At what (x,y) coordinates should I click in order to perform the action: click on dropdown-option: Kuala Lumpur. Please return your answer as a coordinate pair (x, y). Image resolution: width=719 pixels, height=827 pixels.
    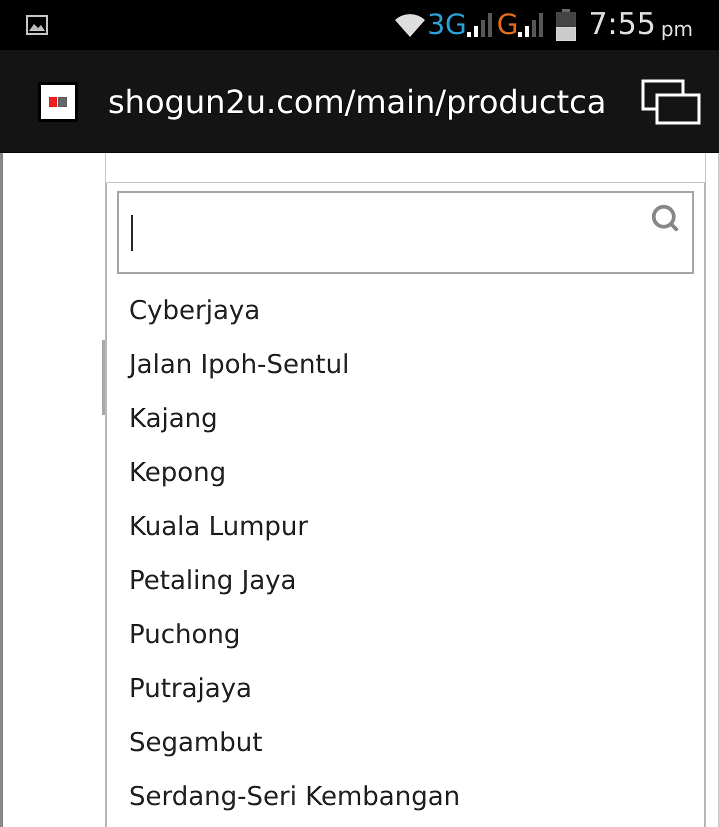
    Looking at the image, I should click on (212, 527).